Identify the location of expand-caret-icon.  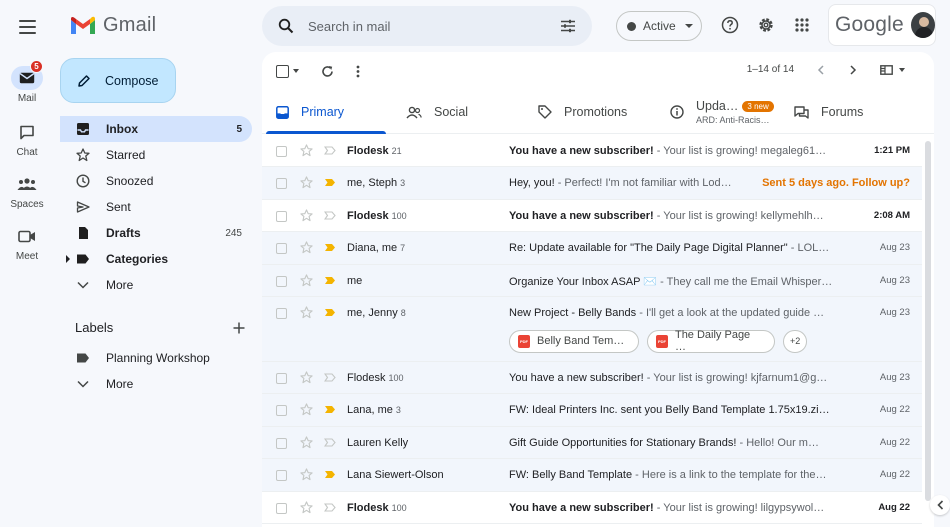
(68, 259).